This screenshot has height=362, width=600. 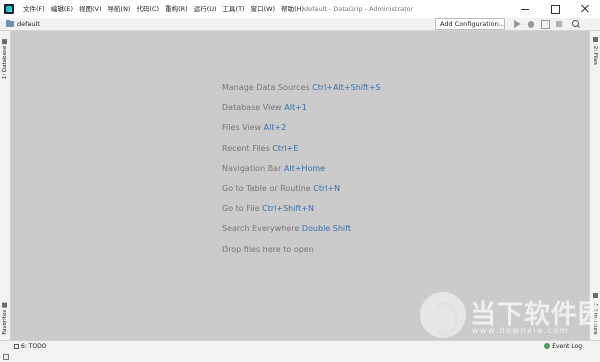 I want to click on menu-tools: 工具(T), so click(x=234, y=9).